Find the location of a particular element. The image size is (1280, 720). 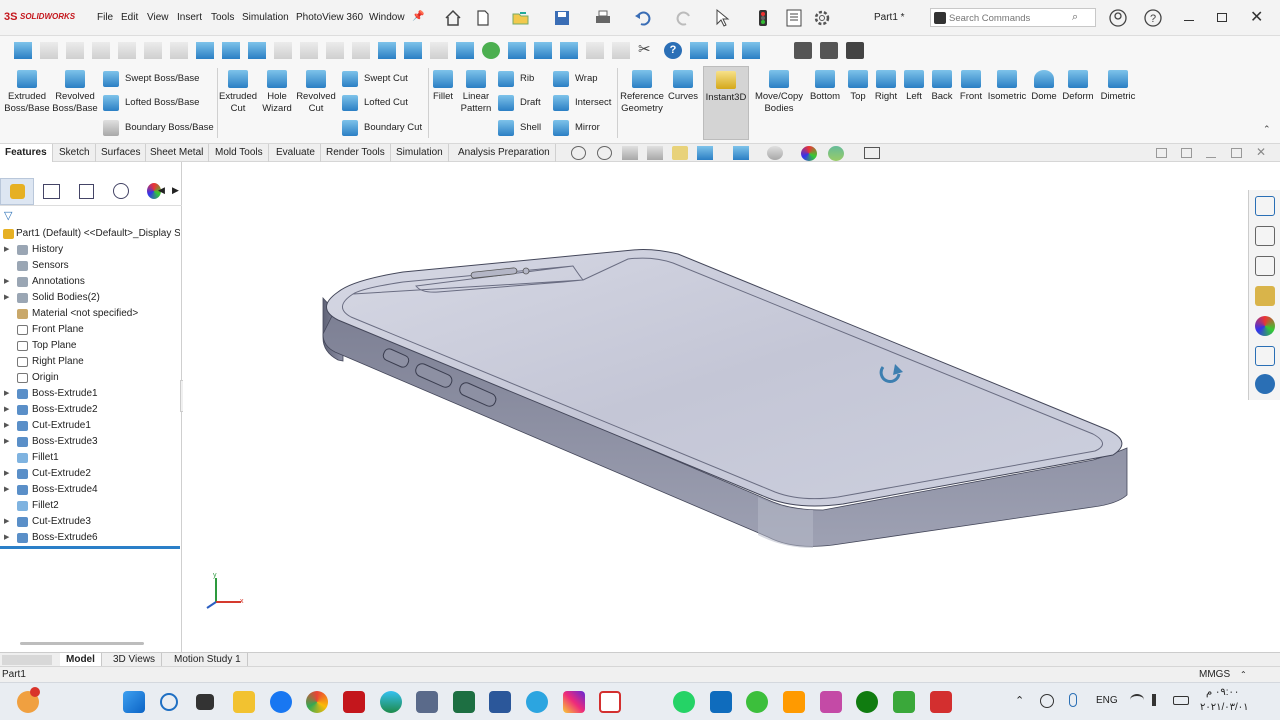

tree-rollback-bar is located at coordinates (90, 547).